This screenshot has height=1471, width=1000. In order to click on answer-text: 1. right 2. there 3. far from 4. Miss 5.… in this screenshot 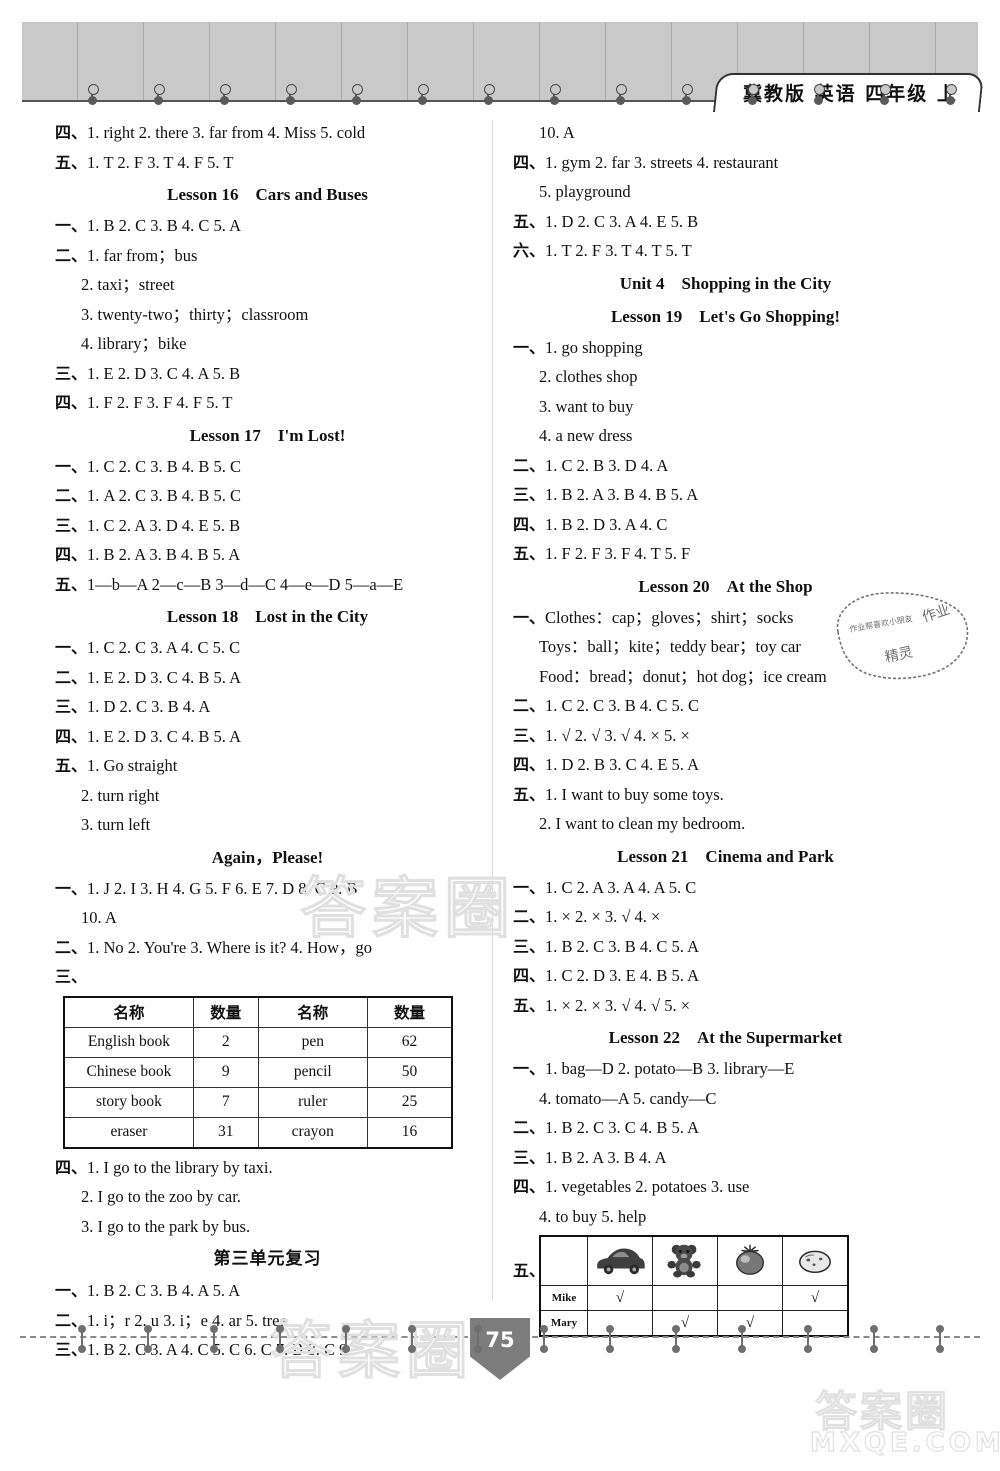, I will do `click(226, 132)`.